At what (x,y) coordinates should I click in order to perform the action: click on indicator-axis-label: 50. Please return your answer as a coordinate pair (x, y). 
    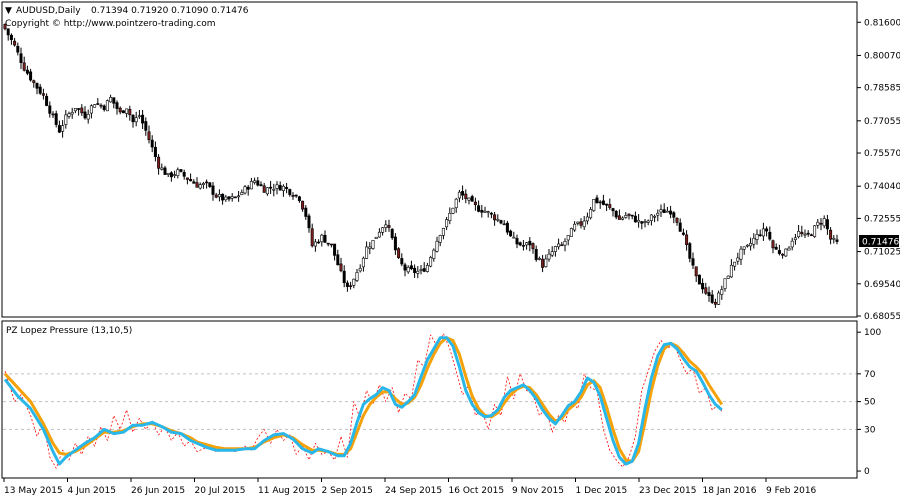
    Looking at the image, I should click on (870, 403).